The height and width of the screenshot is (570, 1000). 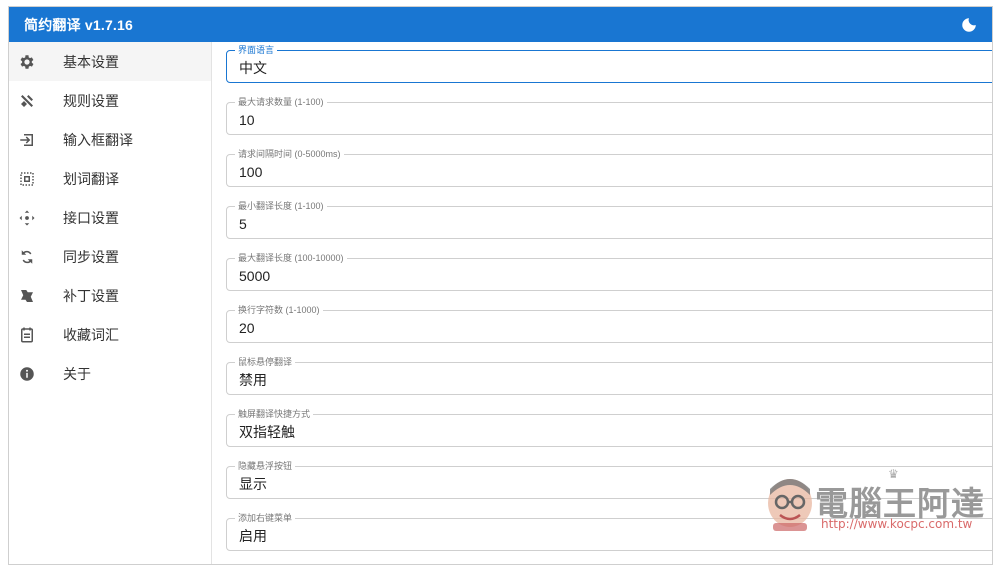 I want to click on field-label: 添加右键菜单, so click(x=265, y=518).